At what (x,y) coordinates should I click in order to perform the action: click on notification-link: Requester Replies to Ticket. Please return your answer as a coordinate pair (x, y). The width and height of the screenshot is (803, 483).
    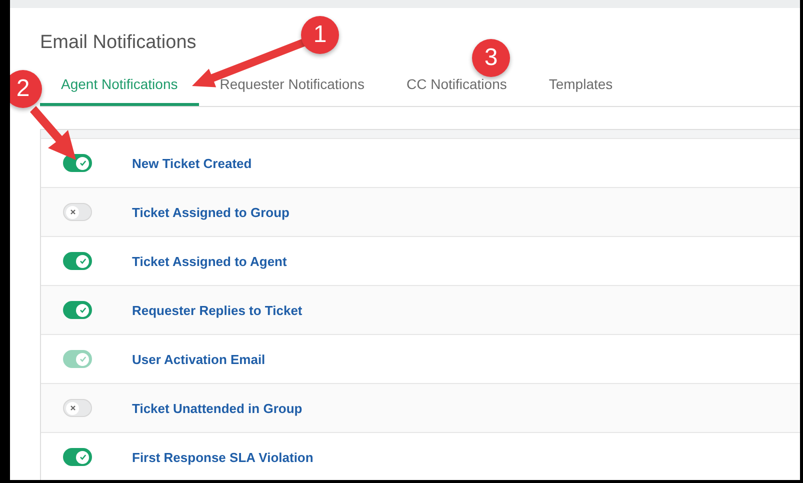
    Looking at the image, I should click on (217, 310).